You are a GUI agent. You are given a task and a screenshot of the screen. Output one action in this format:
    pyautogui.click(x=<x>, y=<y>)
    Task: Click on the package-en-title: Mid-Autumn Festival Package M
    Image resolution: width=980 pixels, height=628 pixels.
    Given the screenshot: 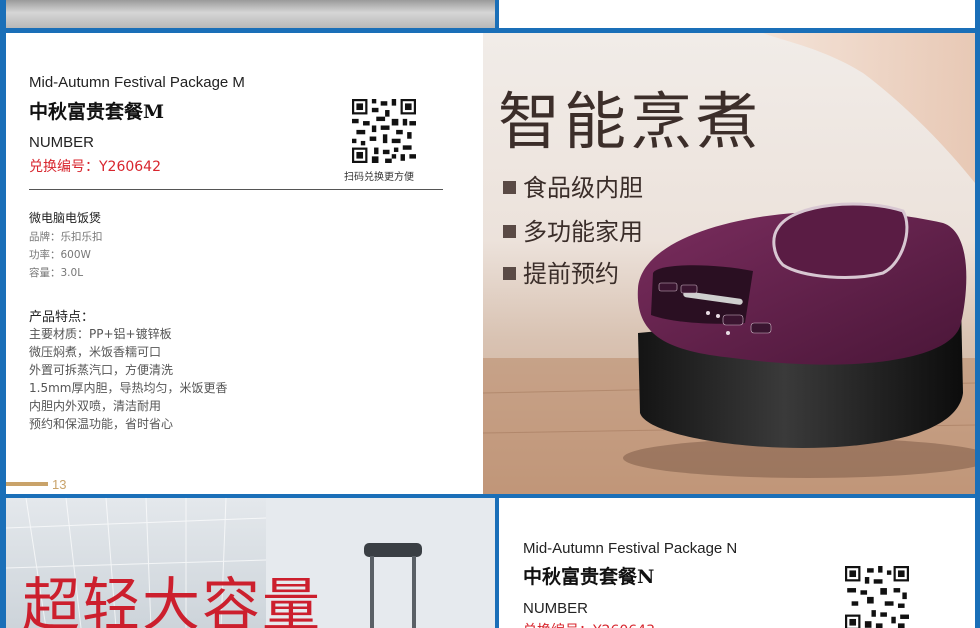 What is the action you would take?
    pyautogui.click(x=137, y=82)
    